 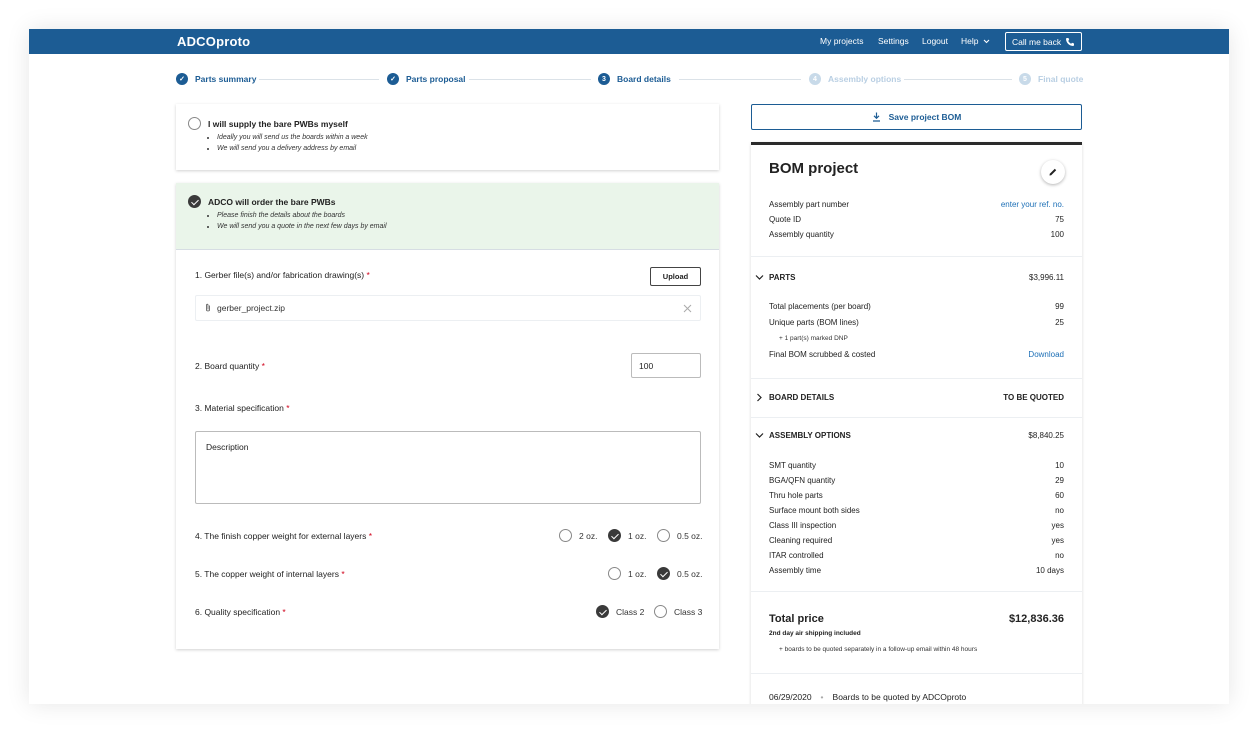 I want to click on call-me-back-label: Call me back, so click(x=1037, y=42).